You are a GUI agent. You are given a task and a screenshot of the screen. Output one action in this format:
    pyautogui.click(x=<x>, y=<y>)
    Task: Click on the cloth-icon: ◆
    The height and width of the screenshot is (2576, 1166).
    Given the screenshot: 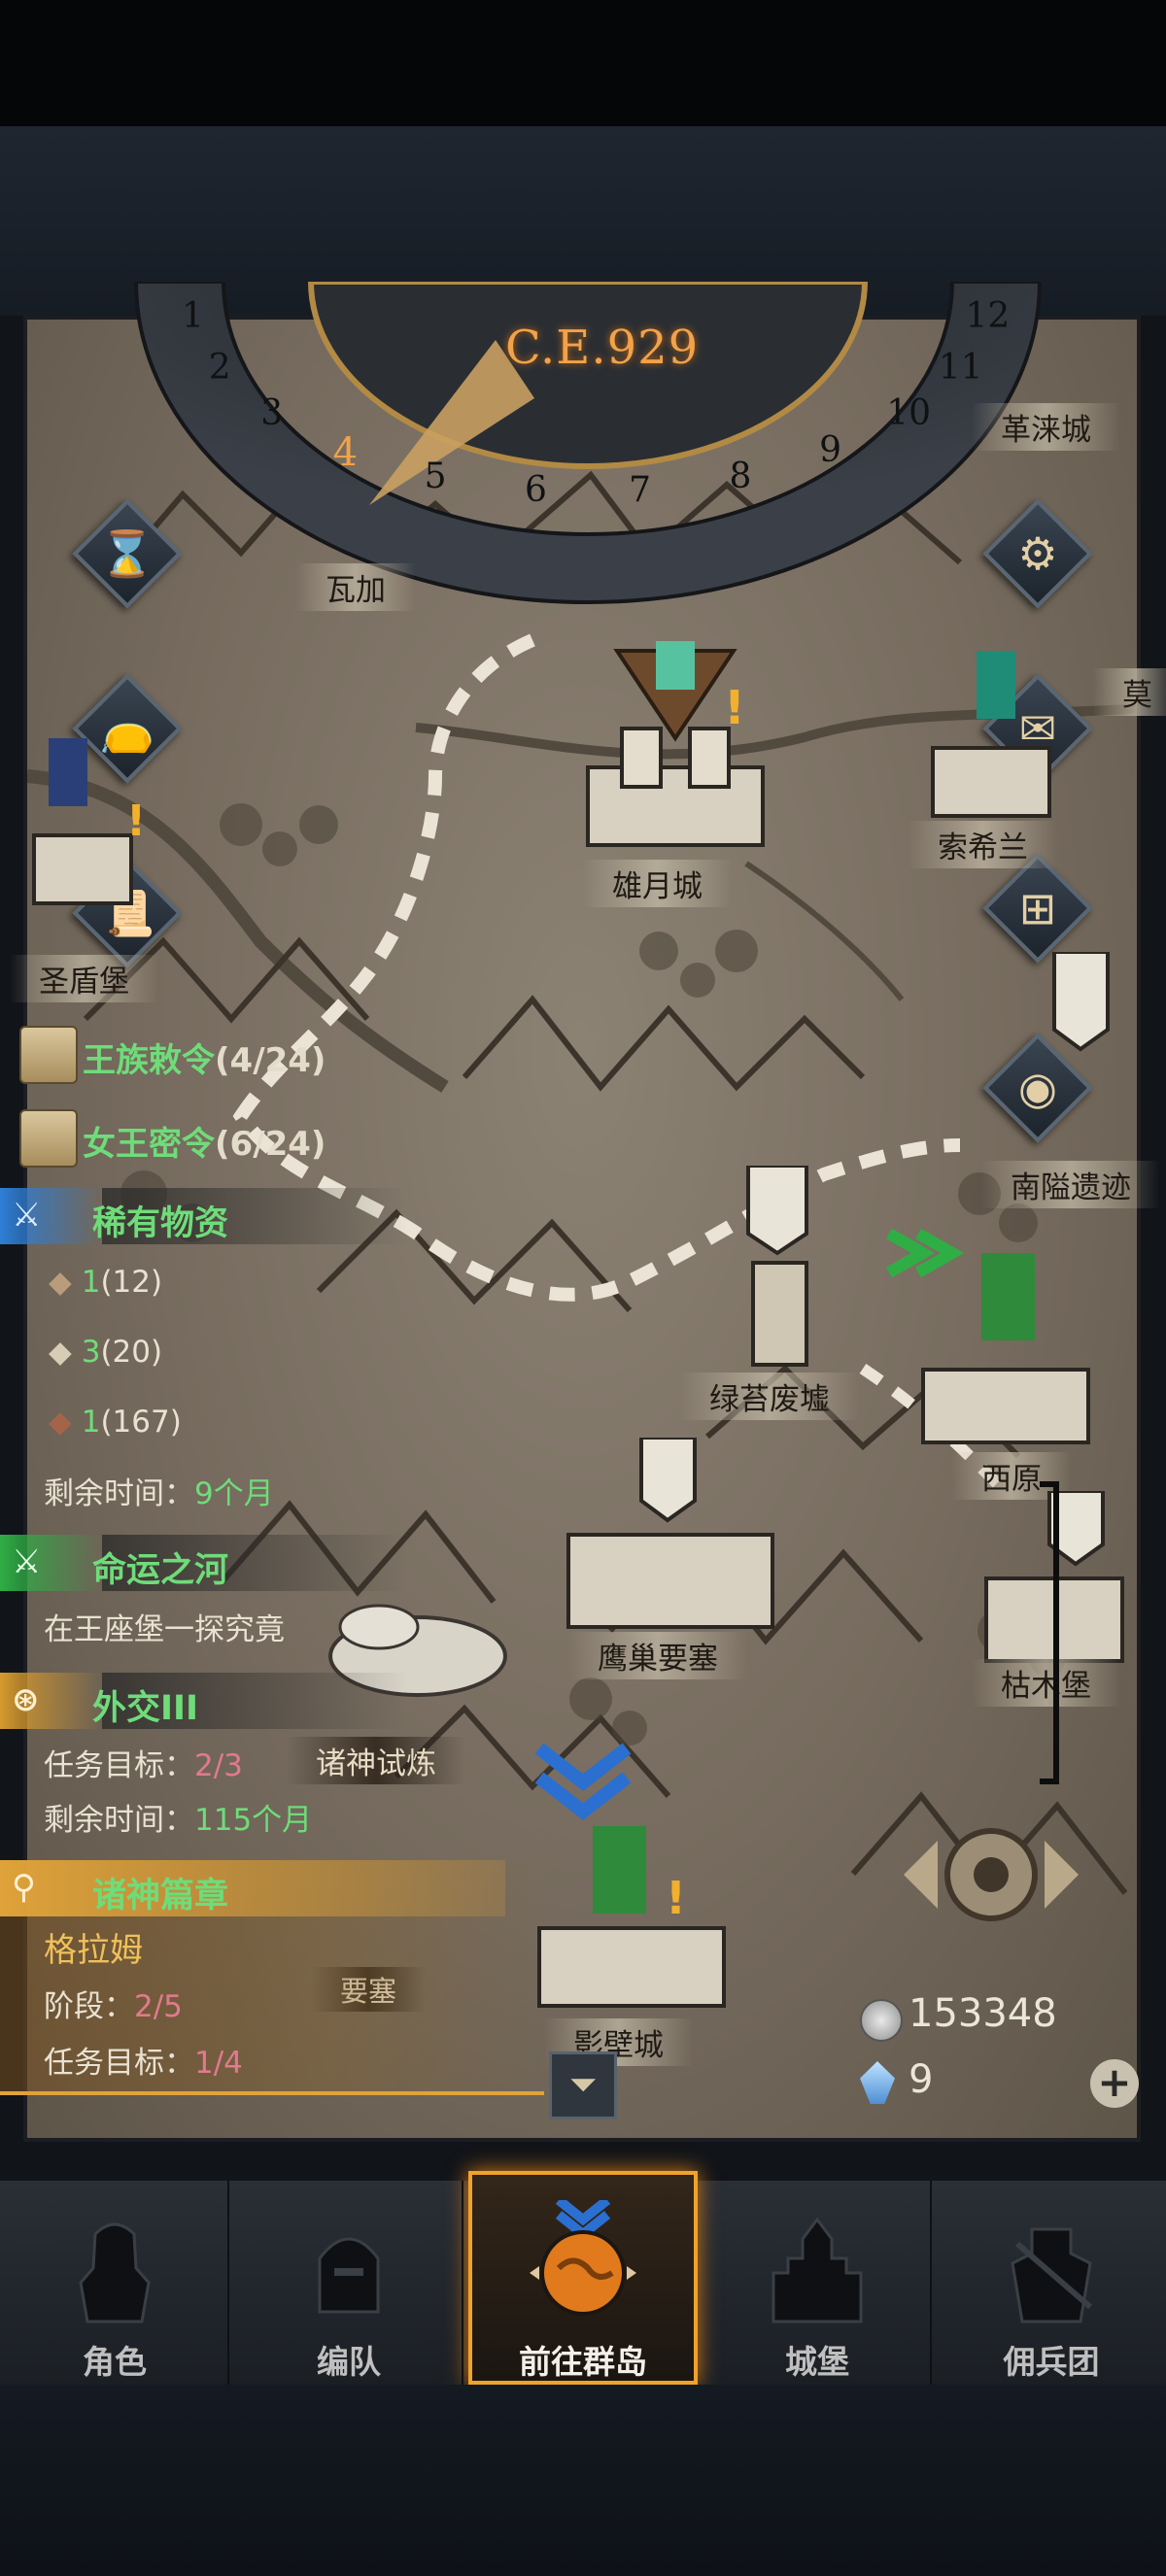 What is the action you would take?
    pyautogui.click(x=60, y=1352)
    